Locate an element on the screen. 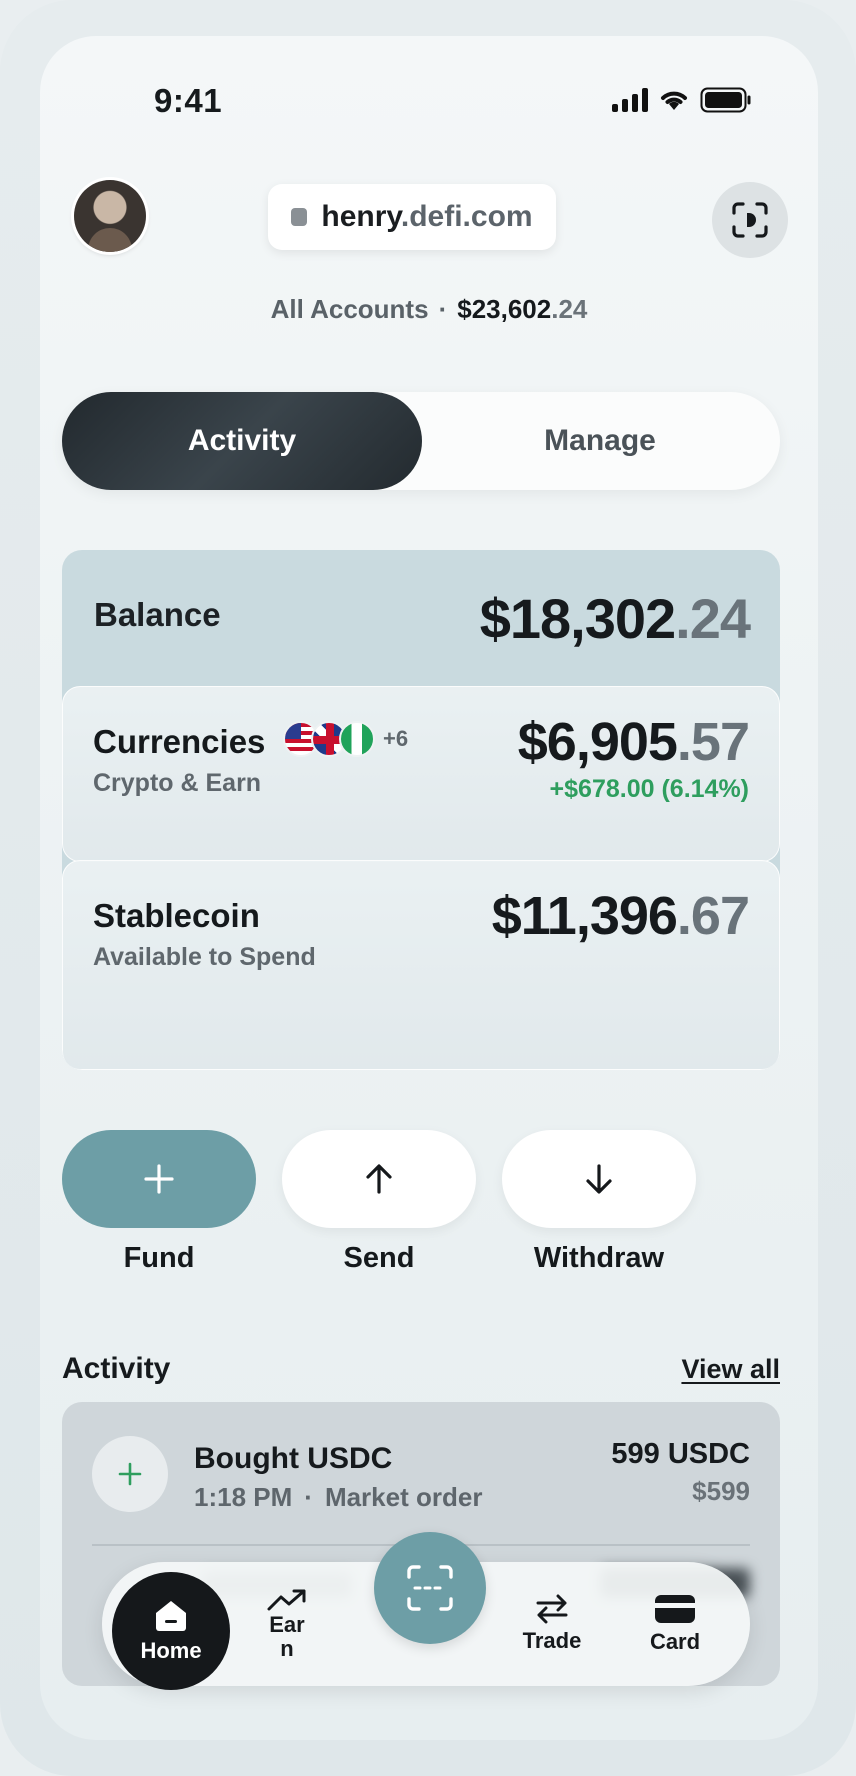 The image size is (856, 1776). face-scan-icon is located at coordinates (750, 220).